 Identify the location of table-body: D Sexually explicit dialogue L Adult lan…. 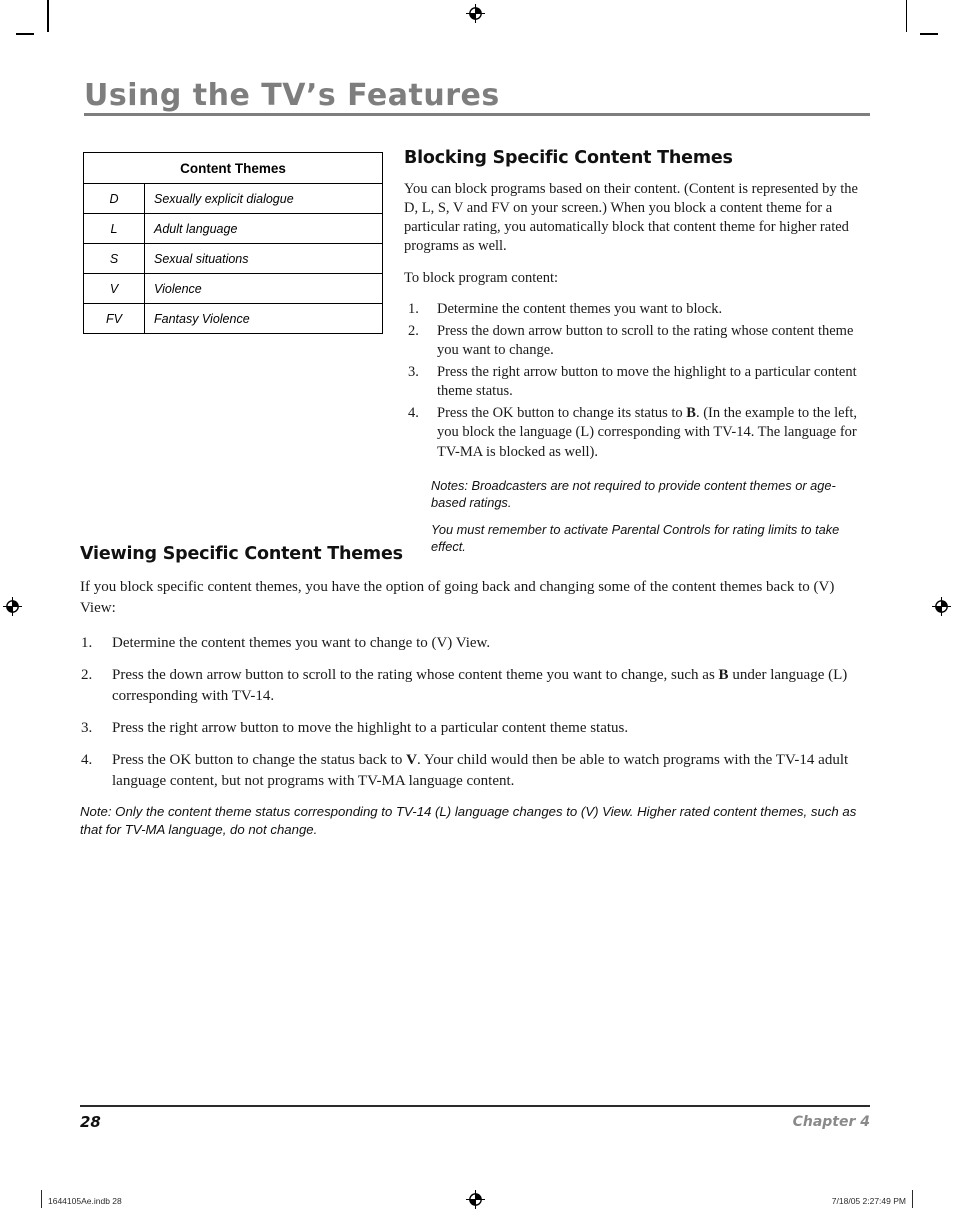
(233, 258).